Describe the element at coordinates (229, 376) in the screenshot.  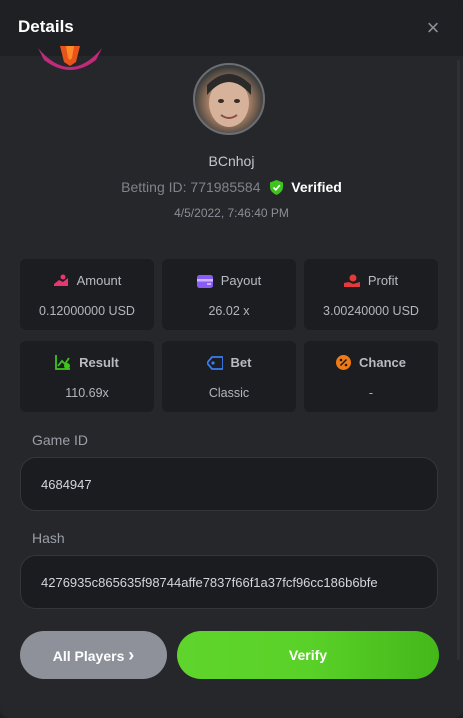
I see `stat-bet: Bet Classic` at that location.